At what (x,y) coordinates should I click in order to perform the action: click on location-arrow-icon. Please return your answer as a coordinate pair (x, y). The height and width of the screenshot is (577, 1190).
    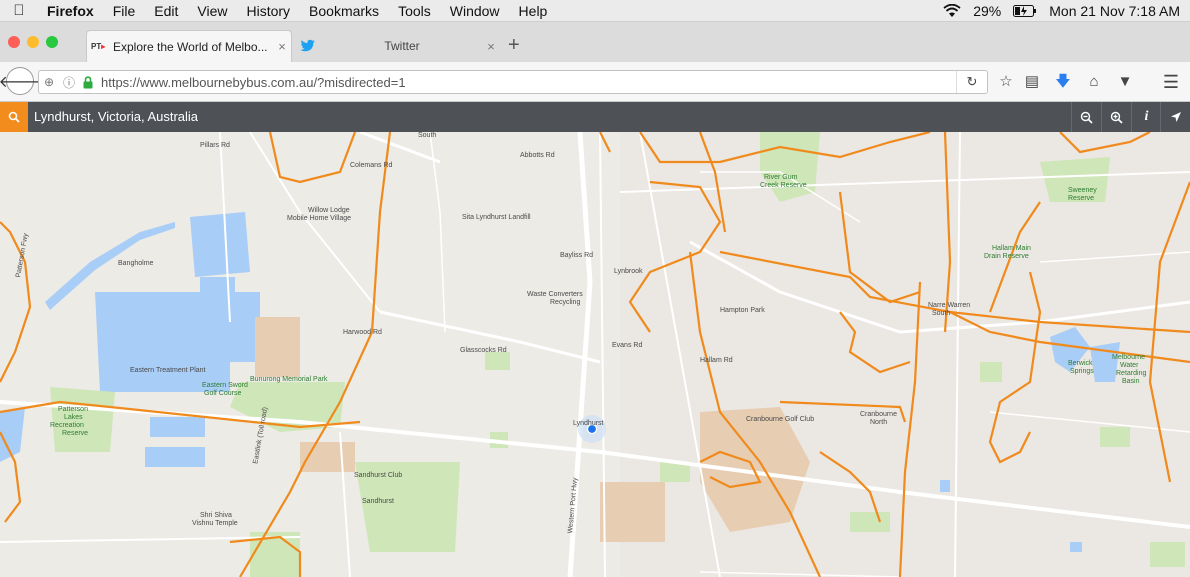
    Looking at the image, I should click on (1175, 117).